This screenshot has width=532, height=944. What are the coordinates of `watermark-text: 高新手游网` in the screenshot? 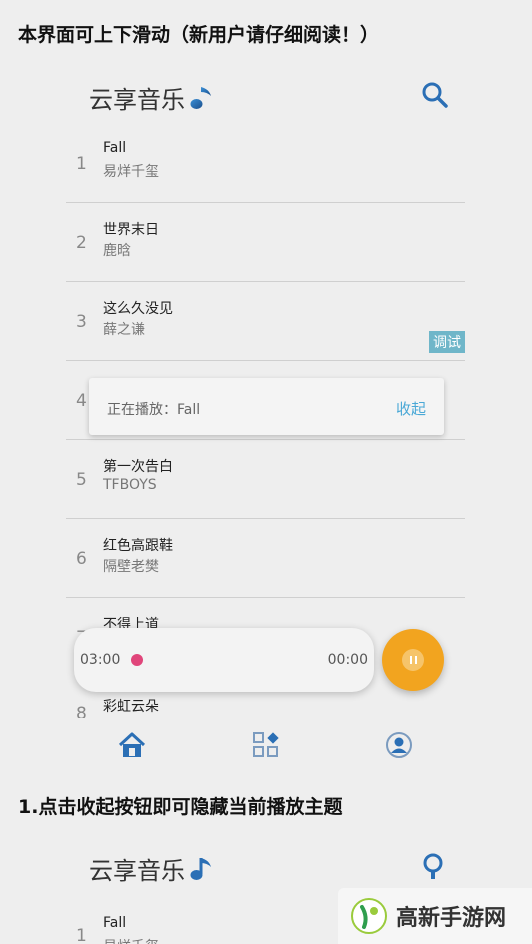 It's located at (451, 918).